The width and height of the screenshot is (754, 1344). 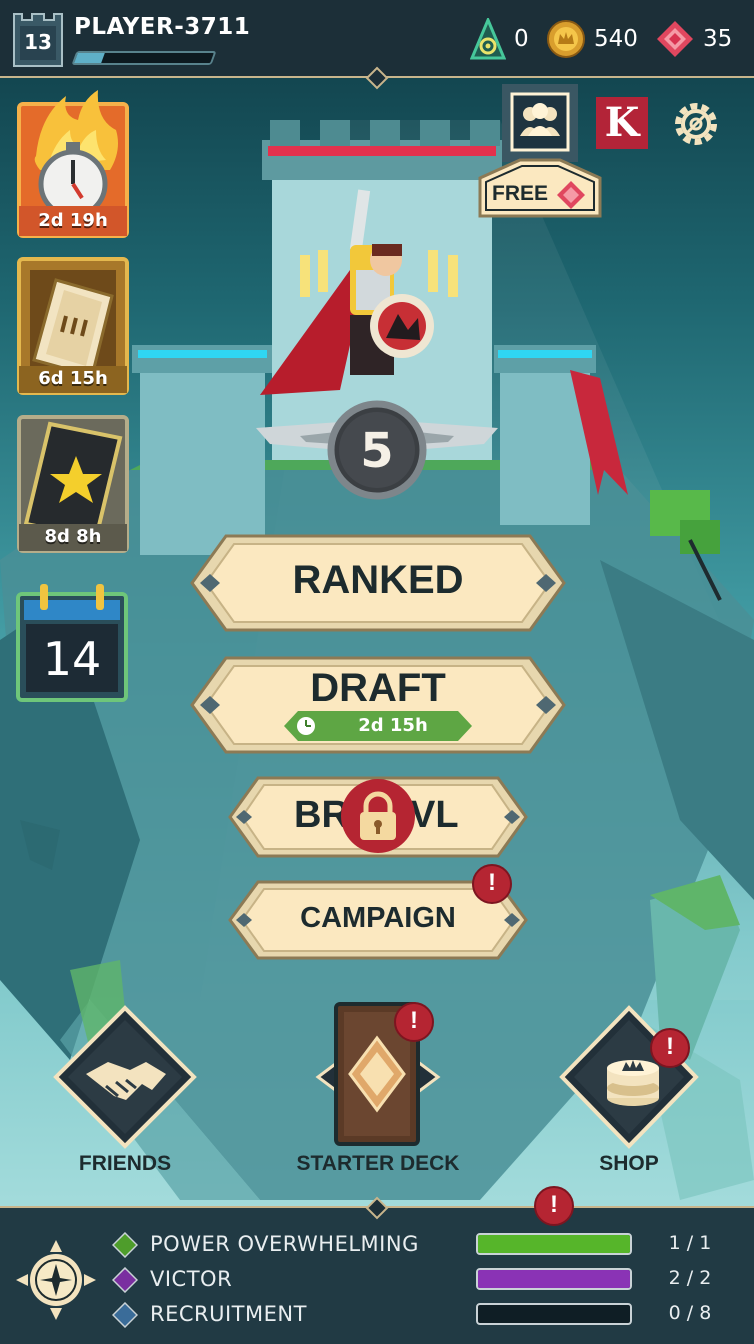 I want to click on draft-label: DRAFT, so click(x=378, y=688).